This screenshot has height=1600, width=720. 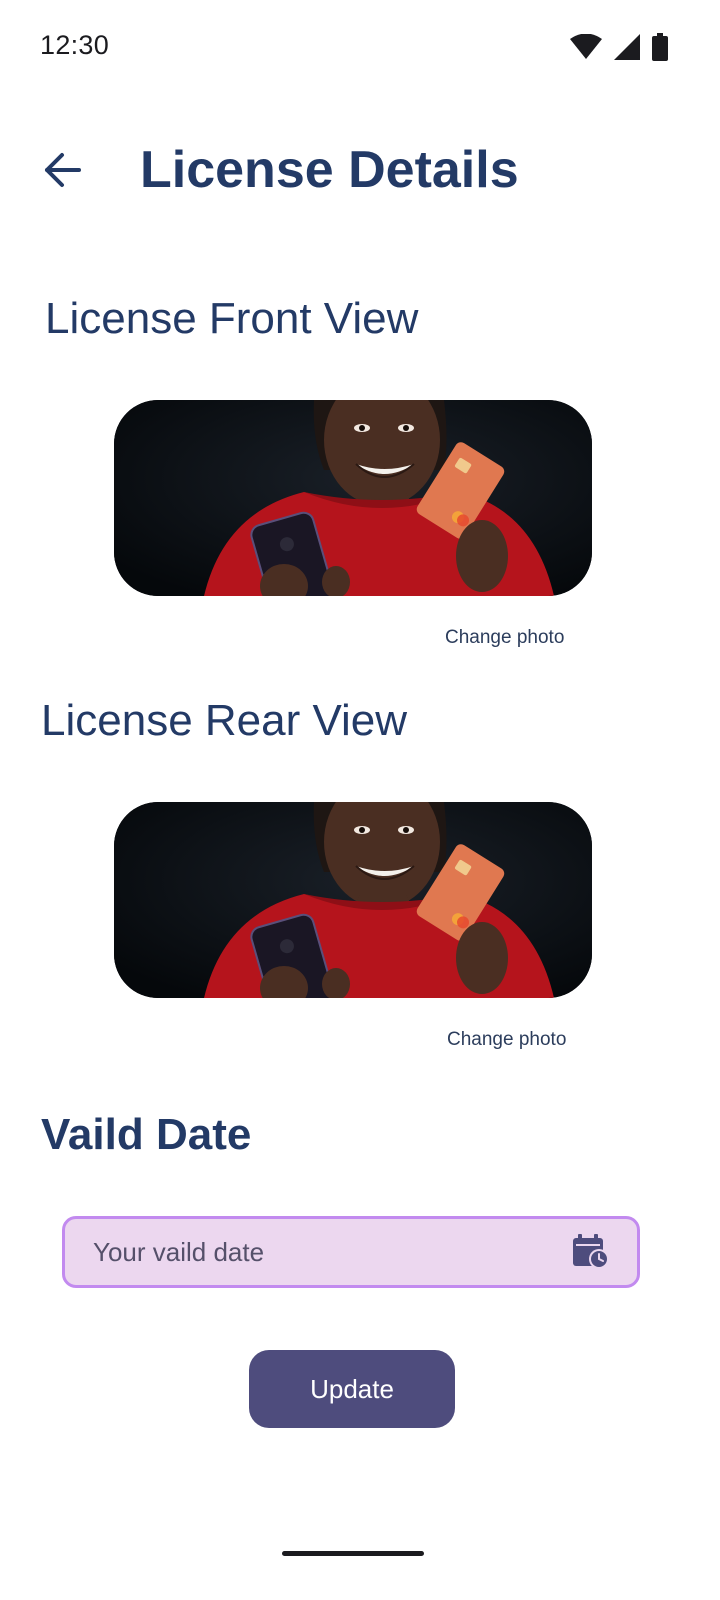 I want to click on calendar-clock-icon, so click(x=591, y=1252).